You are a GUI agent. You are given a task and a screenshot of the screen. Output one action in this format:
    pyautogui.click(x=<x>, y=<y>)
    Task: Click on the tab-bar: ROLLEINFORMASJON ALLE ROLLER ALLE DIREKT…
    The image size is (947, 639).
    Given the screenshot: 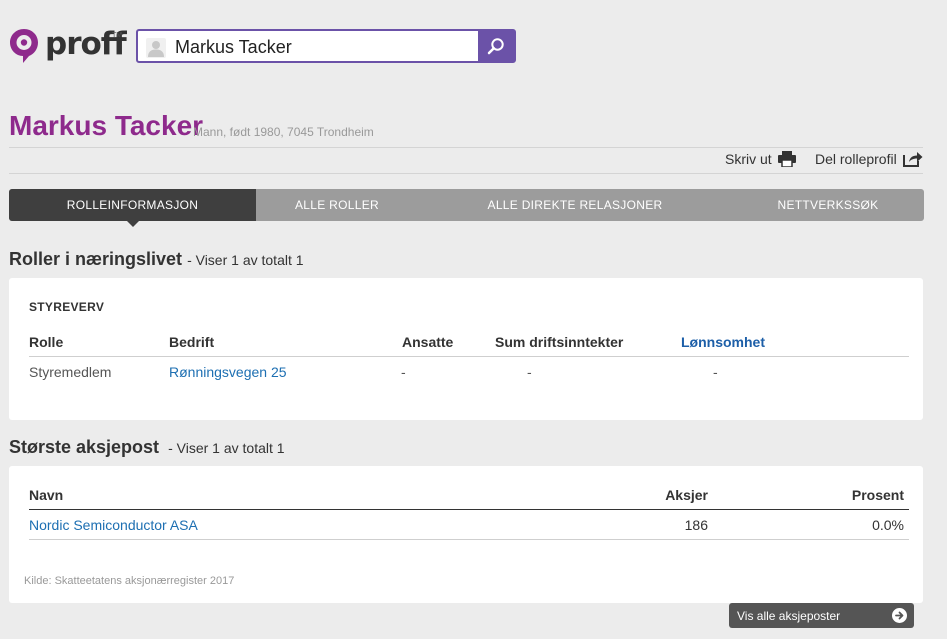 What is the action you would take?
    pyautogui.click(x=466, y=208)
    